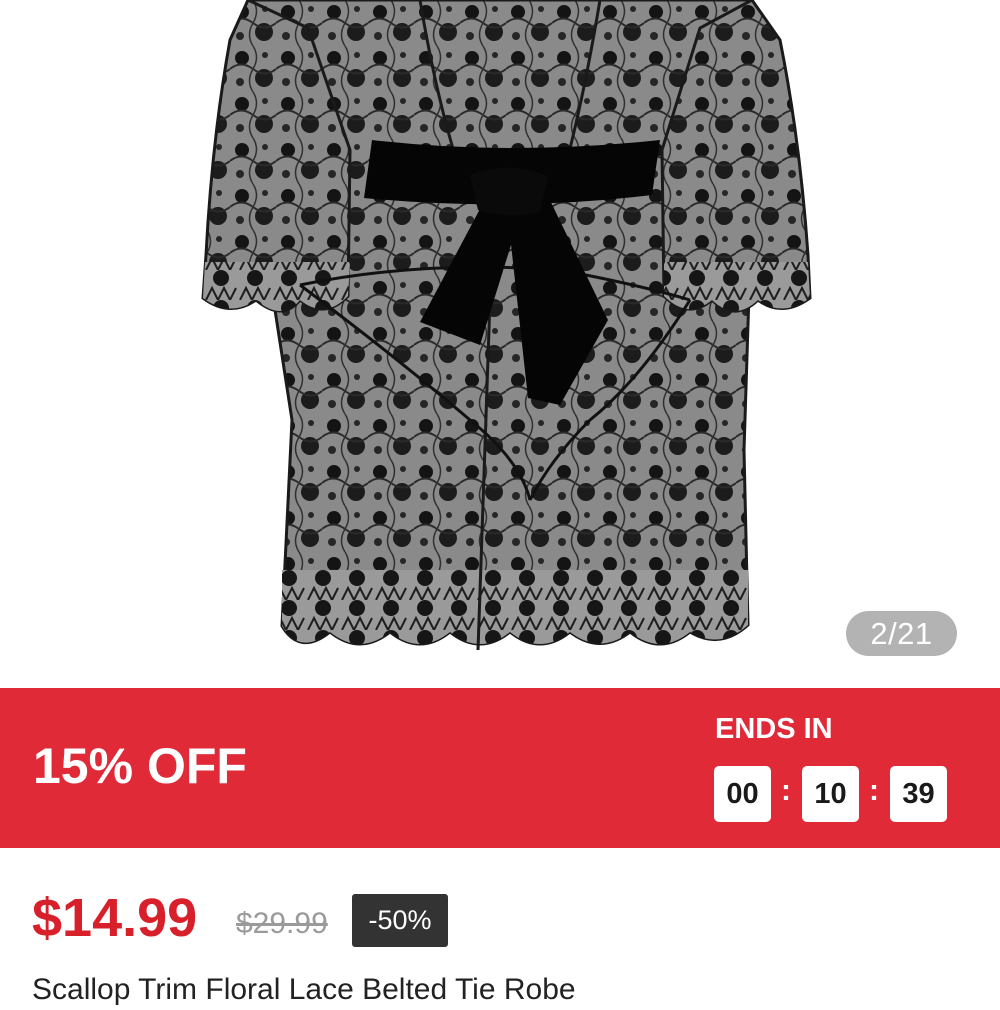 The width and height of the screenshot is (1000, 1010). Describe the element at coordinates (901, 633) in the screenshot. I see `image-page-indicator: 2/21` at that location.